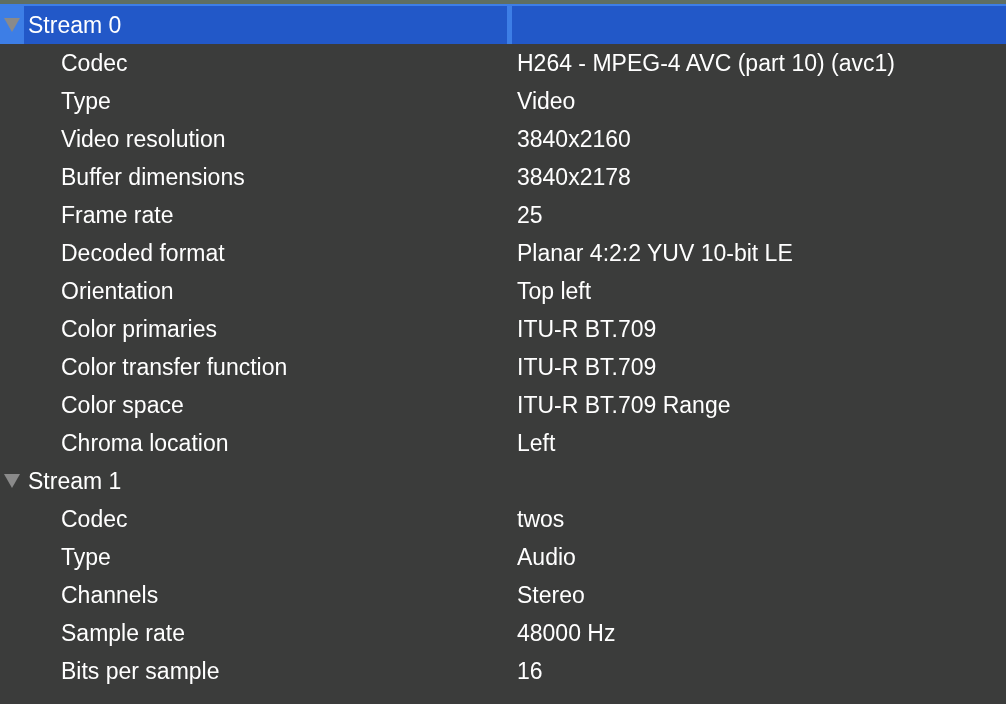  What do you see at coordinates (503, 25) in the screenshot?
I see `stream-row: Stream 0` at bounding box center [503, 25].